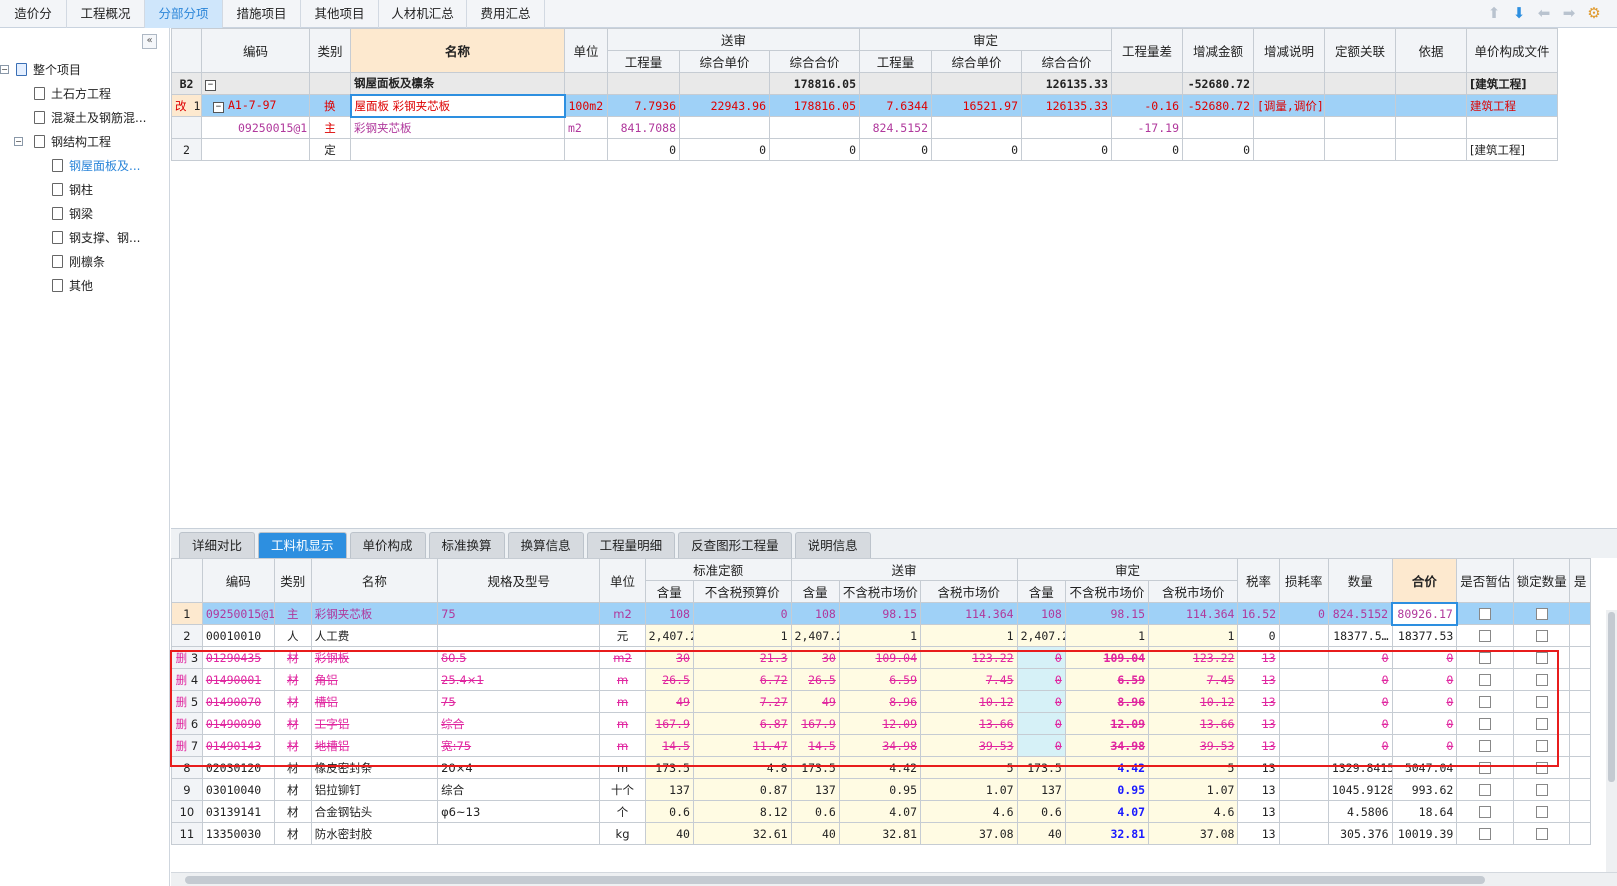 The image size is (1617, 886). What do you see at coordinates (669, 723) in the screenshot?
I see `cell-std-c: 167.9` at bounding box center [669, 723].